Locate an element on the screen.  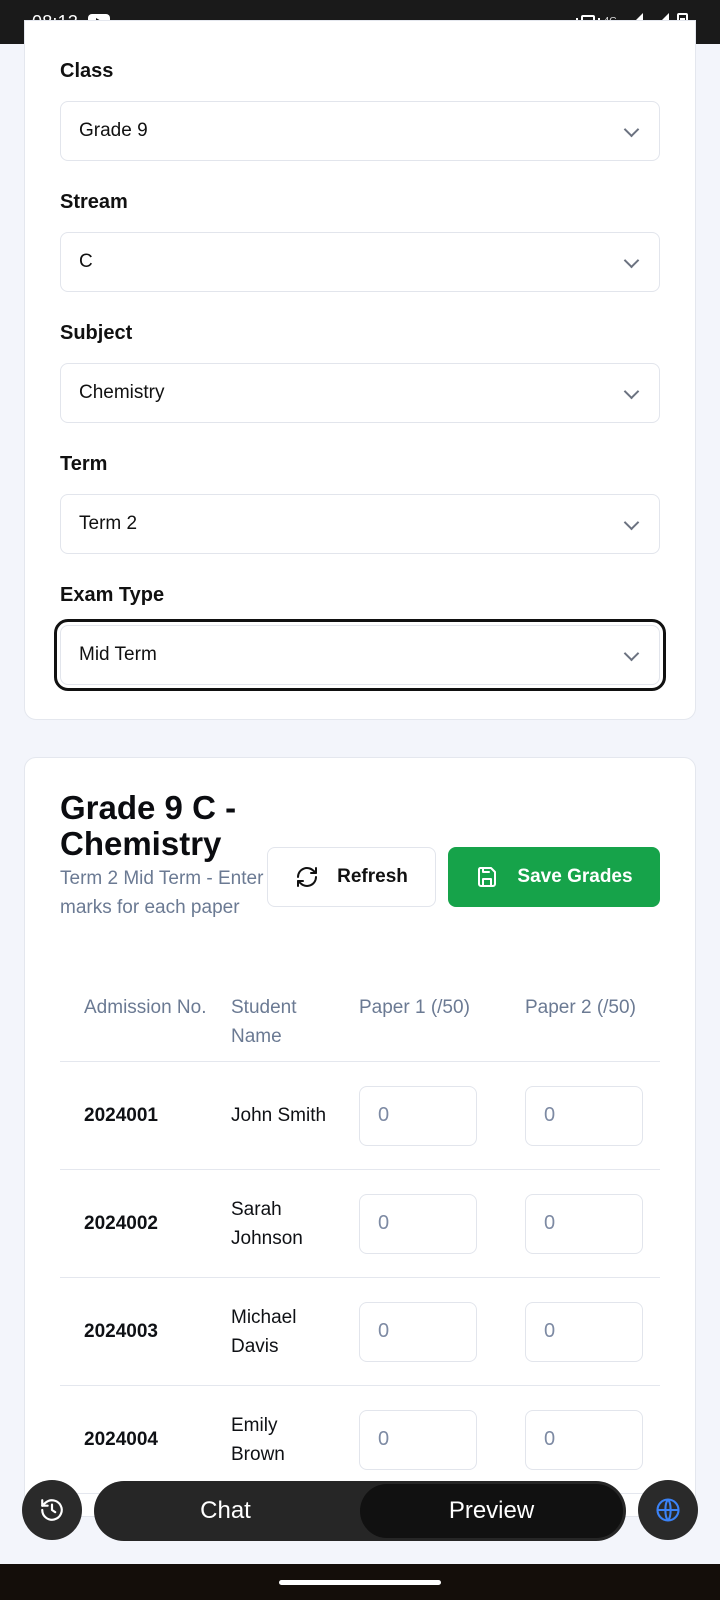
admission-no: 2024004 is located at coordinates (133, 1439).